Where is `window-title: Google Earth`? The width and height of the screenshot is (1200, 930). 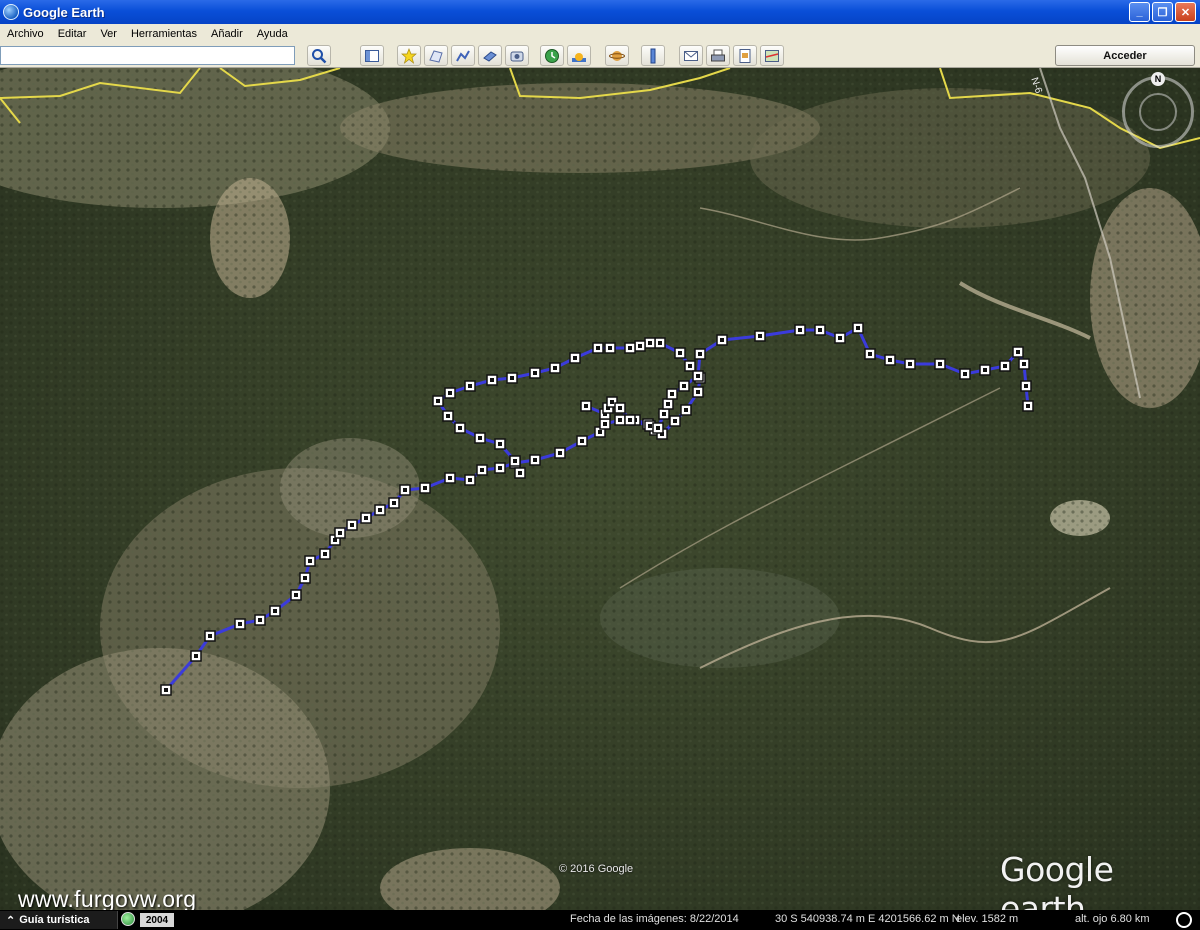 window-title: Google Earth is located at coordinates (64, 12).